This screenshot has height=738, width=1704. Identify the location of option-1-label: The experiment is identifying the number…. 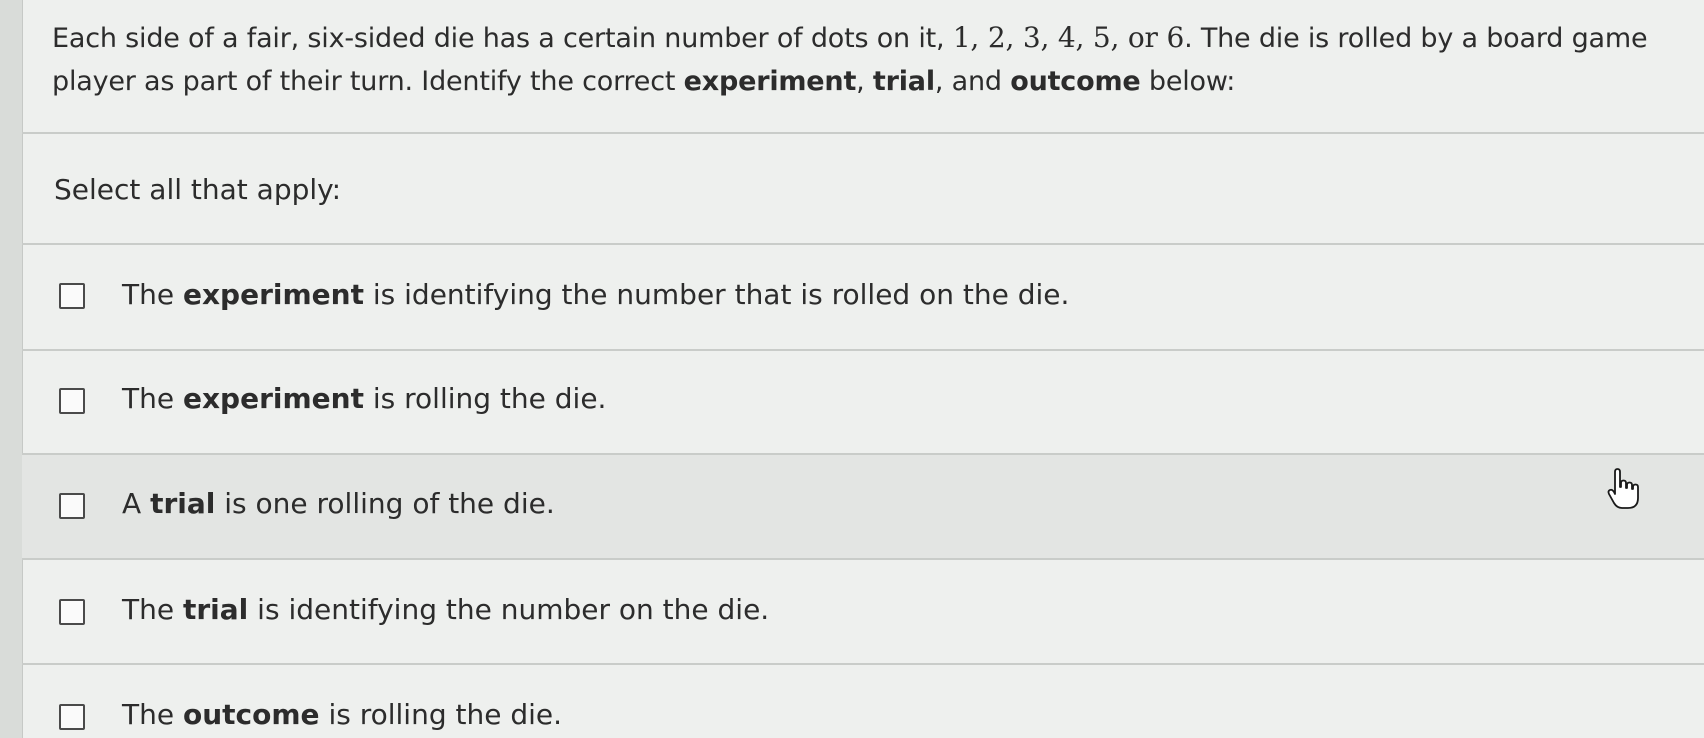
(595, 295).